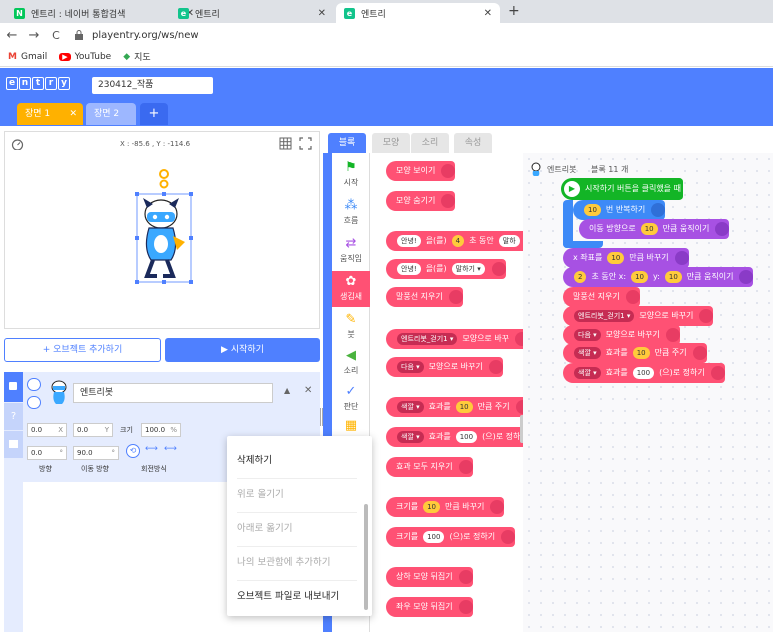 The width and height of the screenshot is (773, 632). Describe the element at coordinates (429, 577) in the screenshot. I see `palette-block: 상하 모양 뒤집기` at that location.